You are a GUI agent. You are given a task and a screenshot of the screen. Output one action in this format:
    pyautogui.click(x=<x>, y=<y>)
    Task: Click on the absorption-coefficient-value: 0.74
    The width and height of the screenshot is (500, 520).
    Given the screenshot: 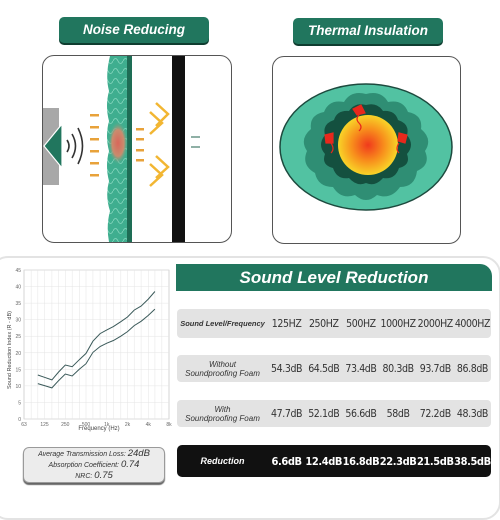 What is the action you would take?
    pyautogui.click(x=130, y=464)
    